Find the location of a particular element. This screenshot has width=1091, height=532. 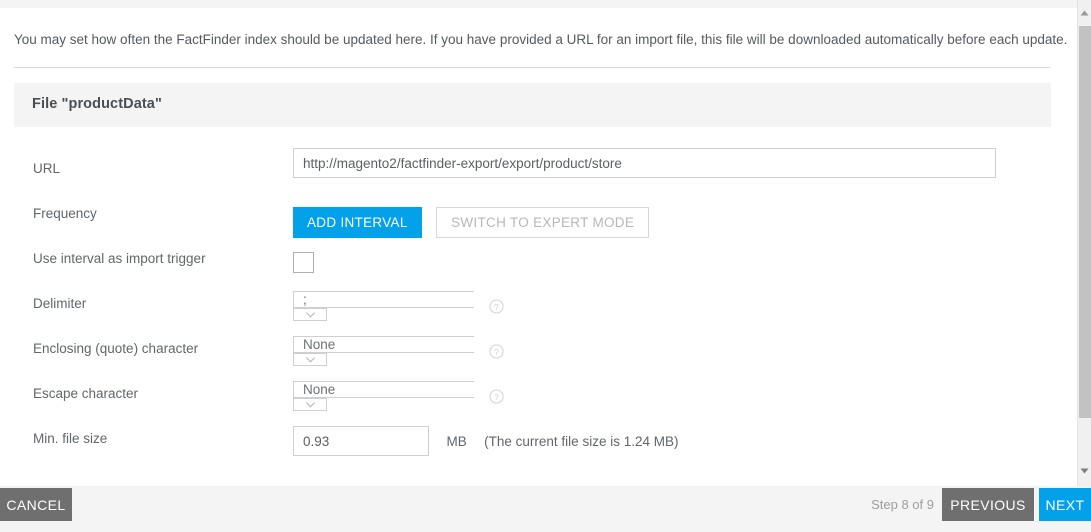

scroll-down-button is located at coordinates (1084, 470).